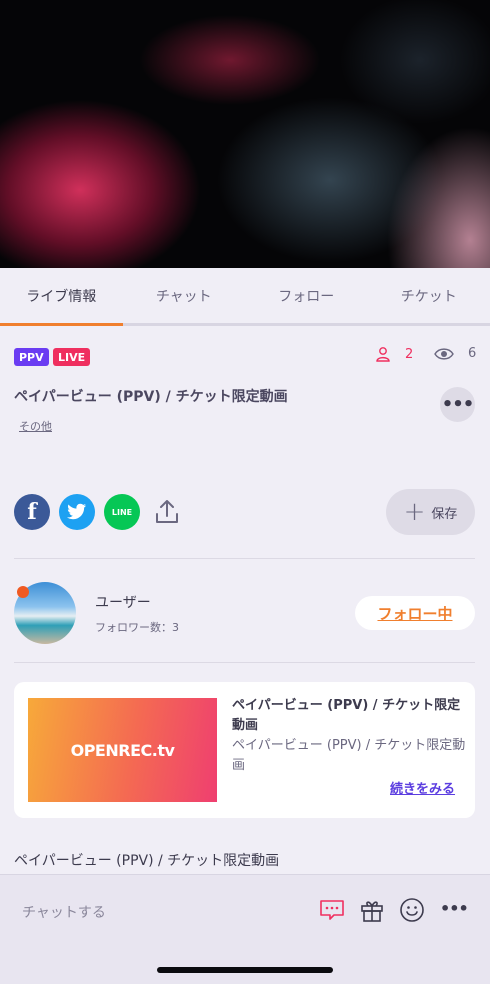 The height and width of the screenshot is (984, 490). I want to click on tab-chat: チャット, so click(184, 295).